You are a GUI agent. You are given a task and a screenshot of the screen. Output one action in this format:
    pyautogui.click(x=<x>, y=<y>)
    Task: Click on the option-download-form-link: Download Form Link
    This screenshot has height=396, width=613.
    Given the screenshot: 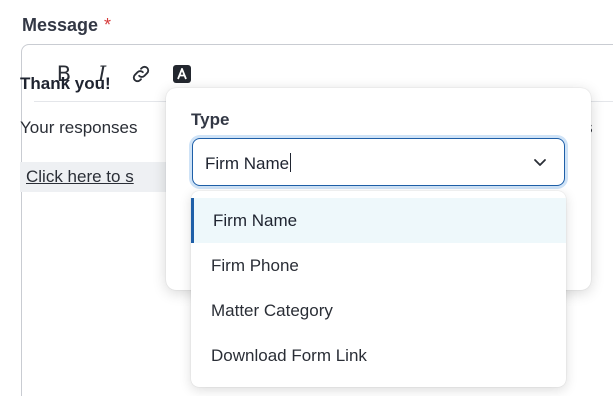 What is the action you would take?
    pyautogui.click(x=378, y=355)
    